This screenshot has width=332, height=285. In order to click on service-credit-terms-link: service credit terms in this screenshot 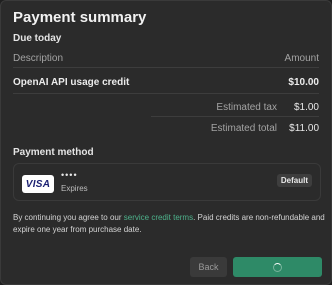, I will do `click(158, 217)`.